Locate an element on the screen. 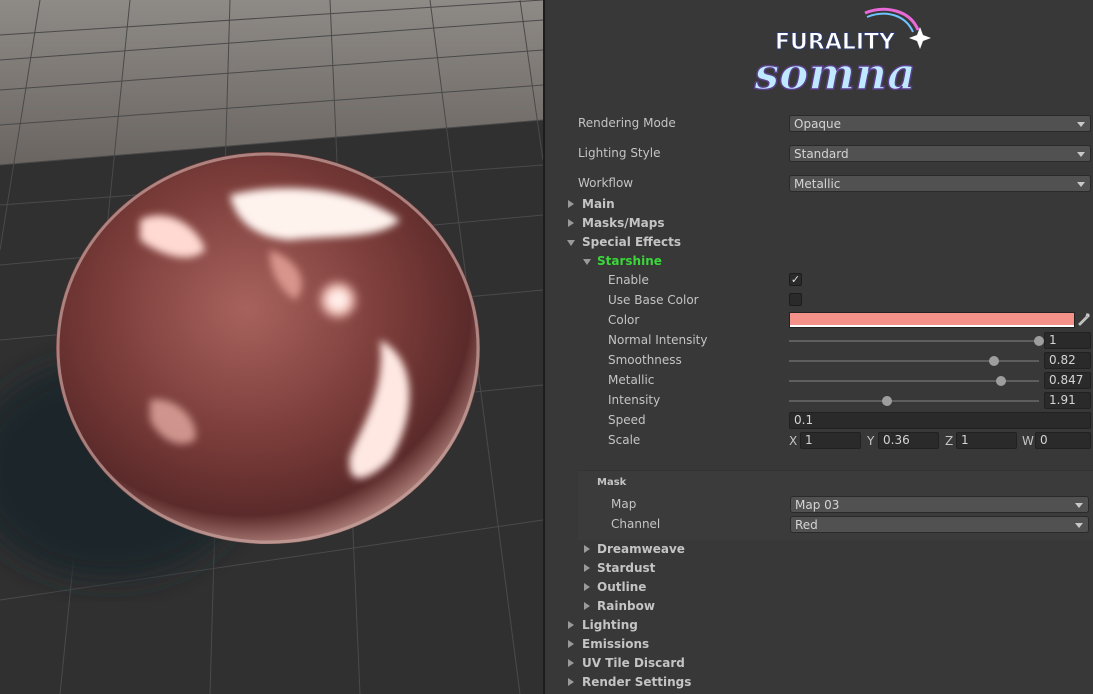 The image size is (1093, 694). mask-map-label: Map is located at coordinates (624, 504).